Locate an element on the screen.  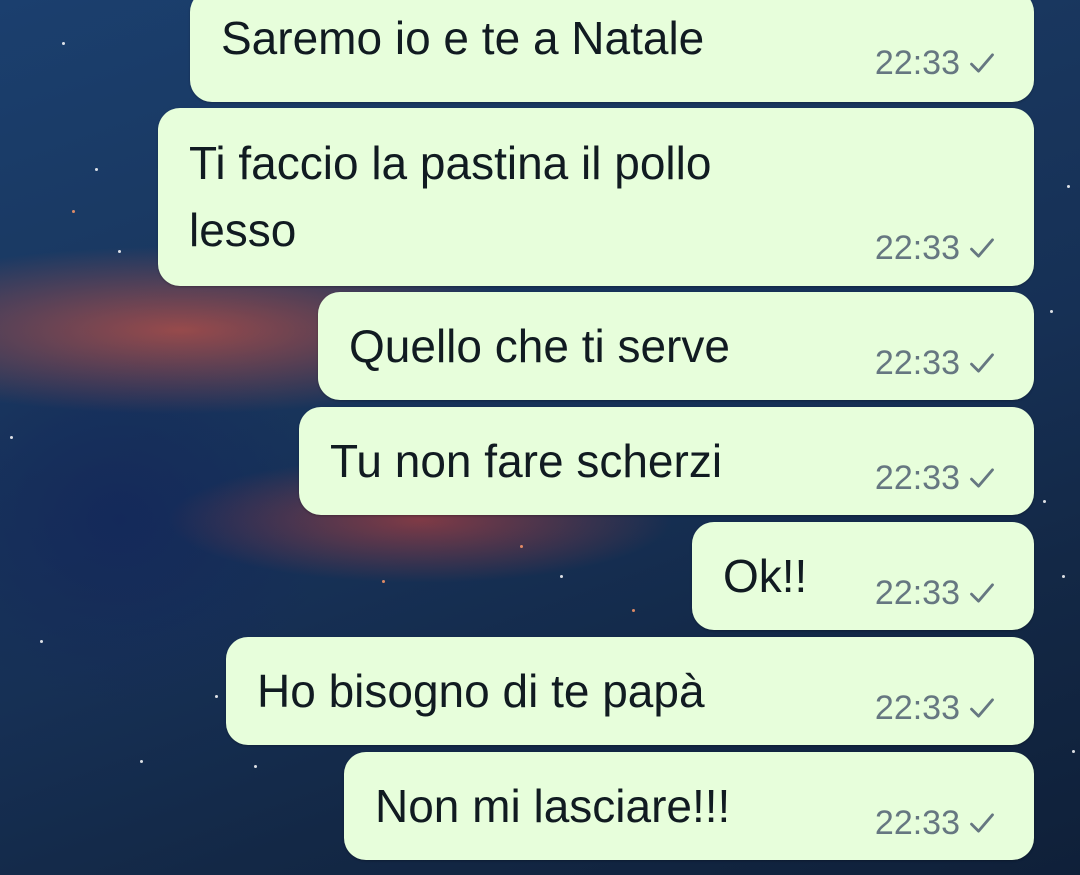
message-bubble-7: Non mi lasciare!!! 22:33 is located at coordinates (689, 806).